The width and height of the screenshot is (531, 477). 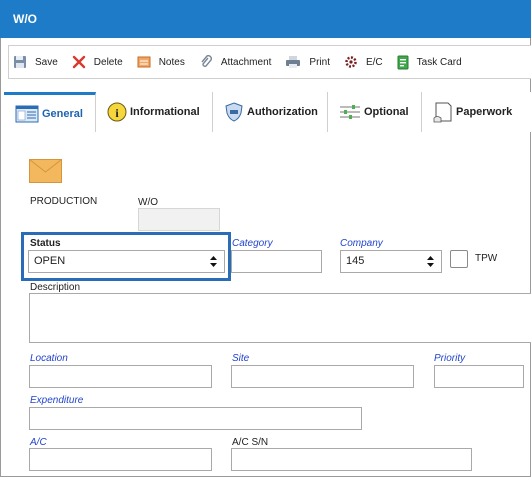 I want to click on task-card-button: Task Card, so click(x=429, y=62).